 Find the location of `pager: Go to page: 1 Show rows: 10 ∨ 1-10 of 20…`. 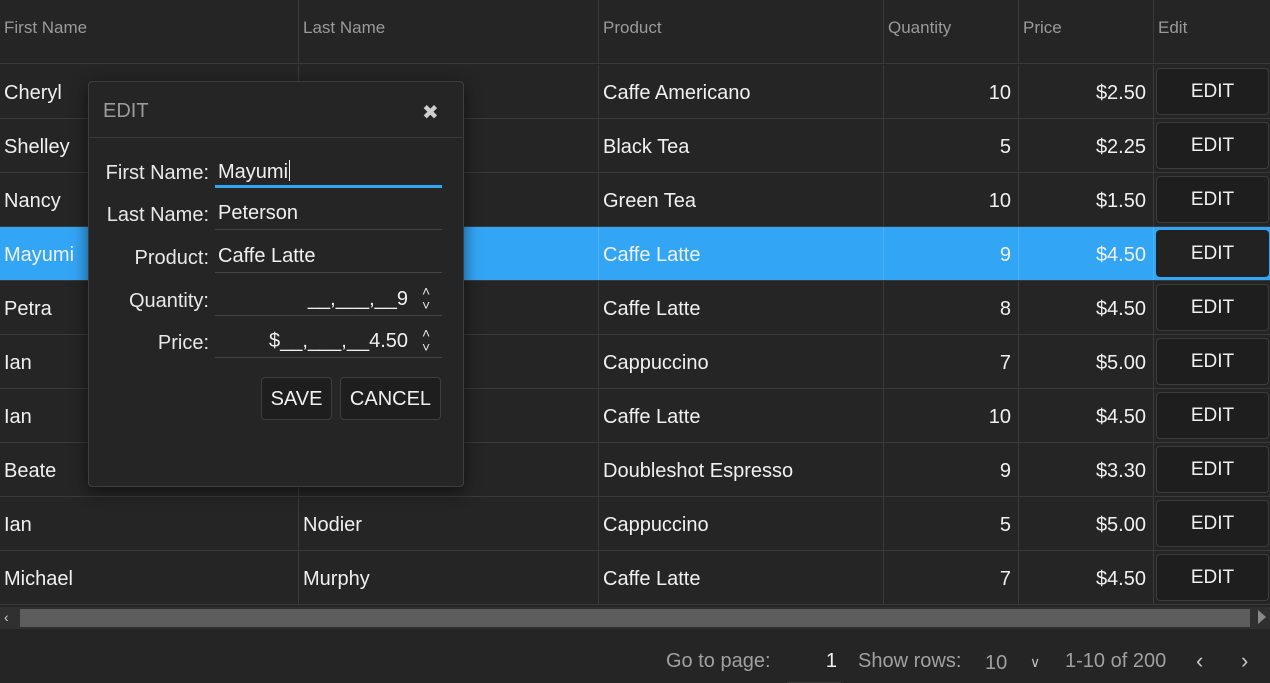

pager: Go to page: 1 Show rows: 10 ∨ 1-10 of 20… is located at coordinates (635, 656).